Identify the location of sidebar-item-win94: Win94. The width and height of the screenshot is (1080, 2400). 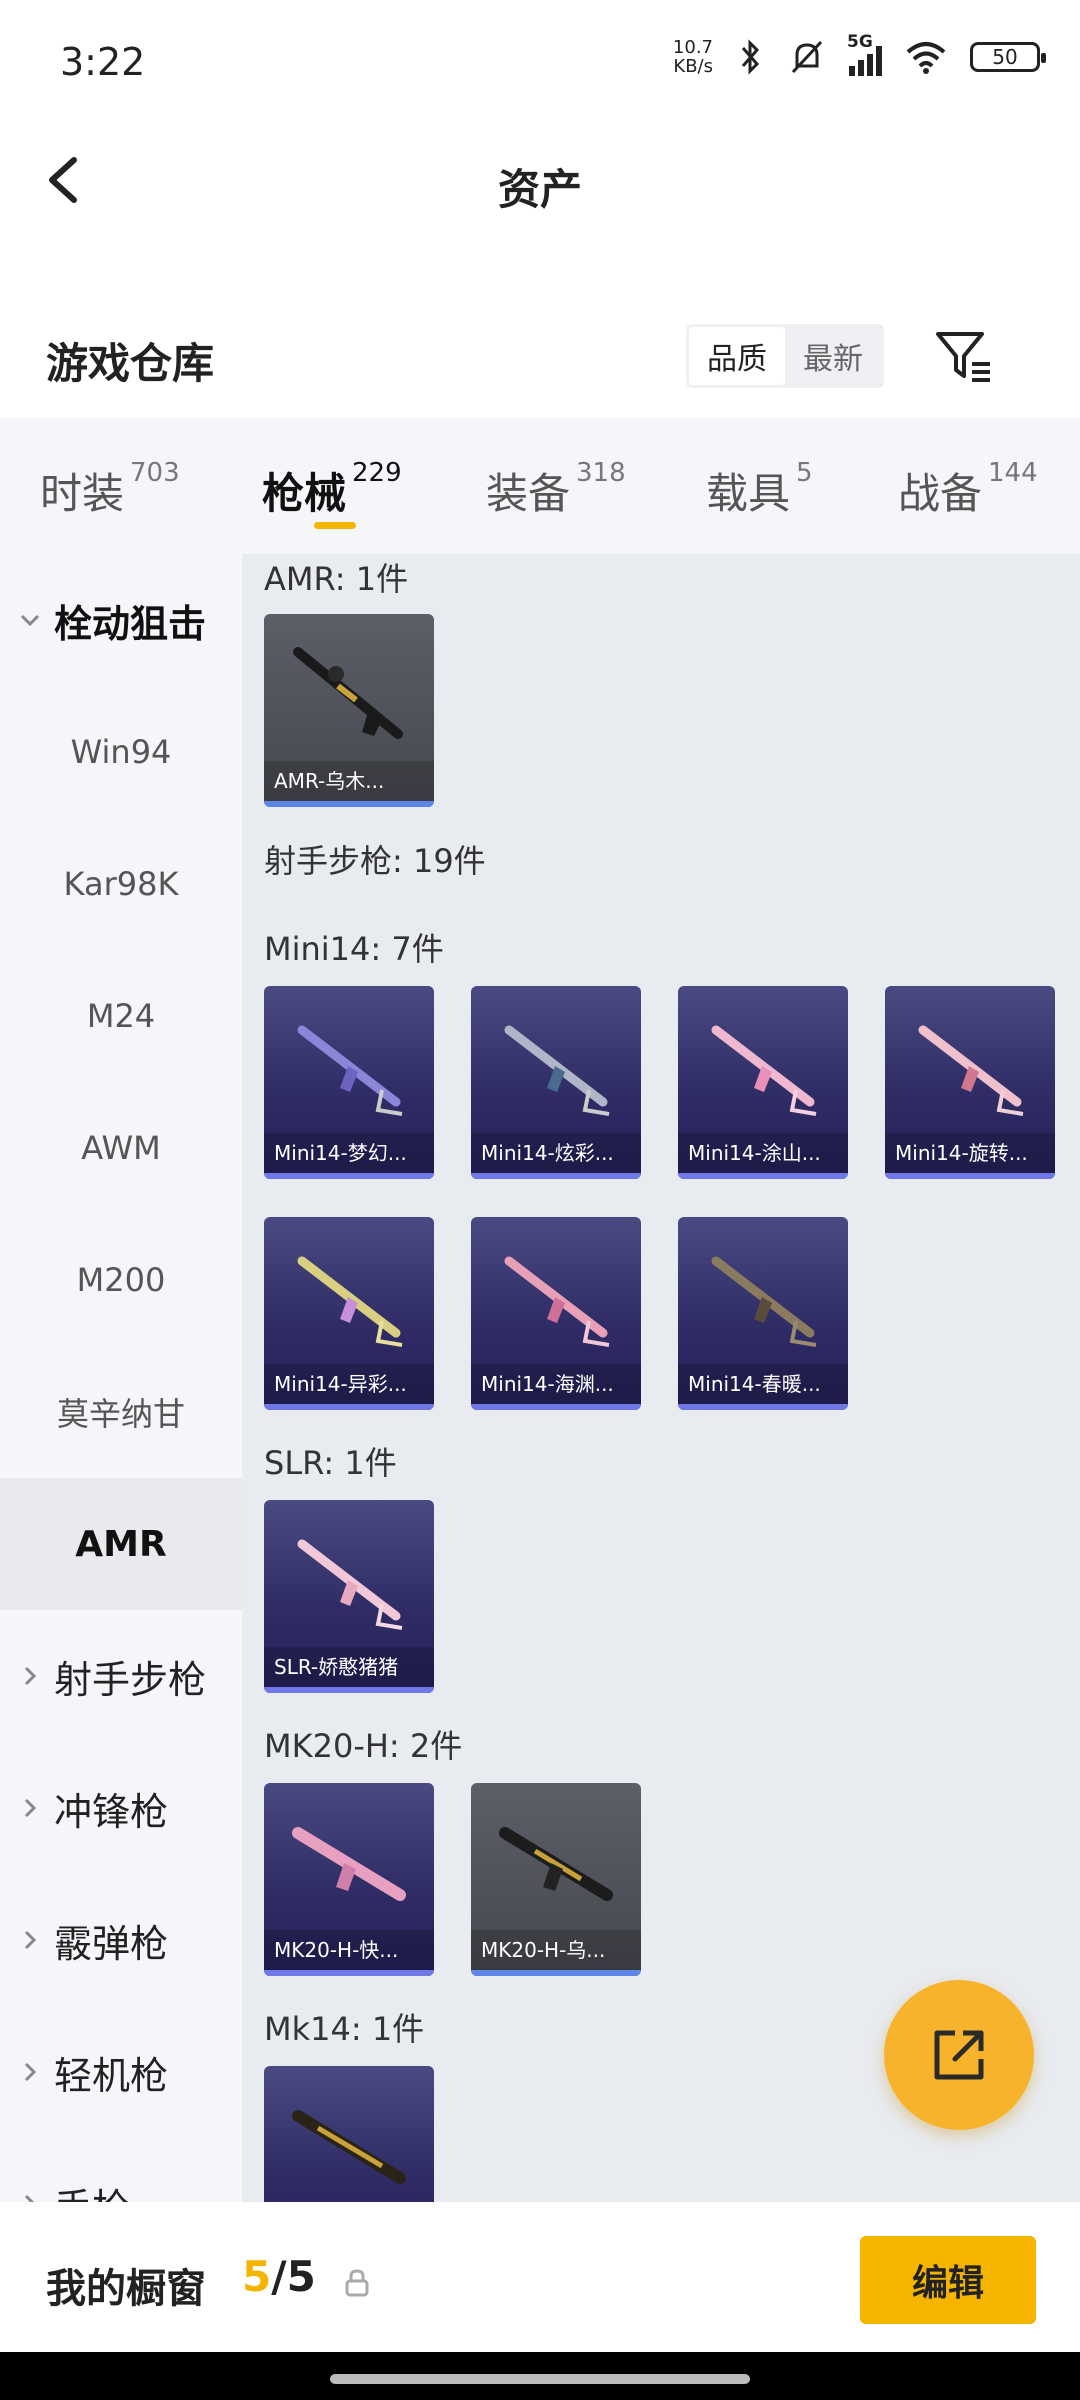
(121, 752).